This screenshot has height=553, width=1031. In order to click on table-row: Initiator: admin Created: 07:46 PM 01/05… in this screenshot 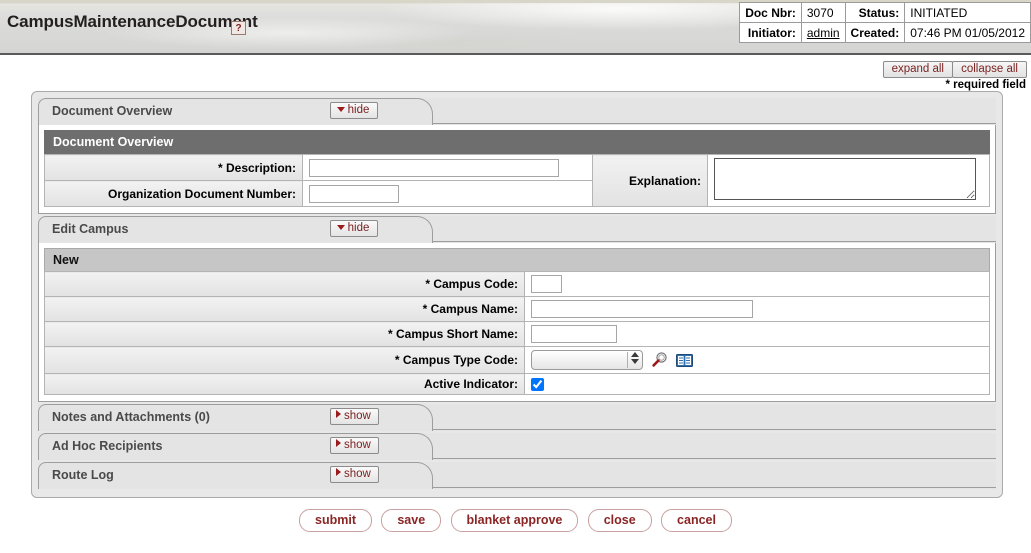, I will do `click(885, 32)`.